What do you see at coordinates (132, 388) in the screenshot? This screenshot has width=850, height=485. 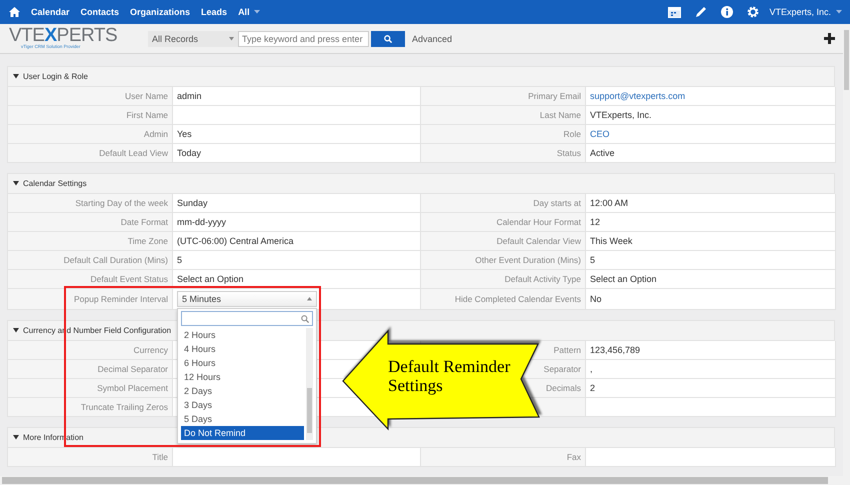 I see `field-label: Symbol Placement` at bounding box center [132, 388].